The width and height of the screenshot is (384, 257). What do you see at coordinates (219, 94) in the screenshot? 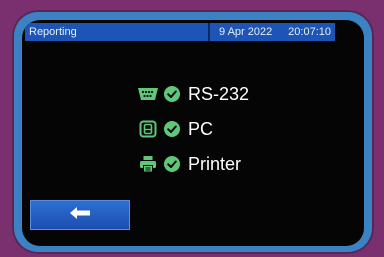
I see `item-label-rs232: RS-232` at bounding box center [219, 94].